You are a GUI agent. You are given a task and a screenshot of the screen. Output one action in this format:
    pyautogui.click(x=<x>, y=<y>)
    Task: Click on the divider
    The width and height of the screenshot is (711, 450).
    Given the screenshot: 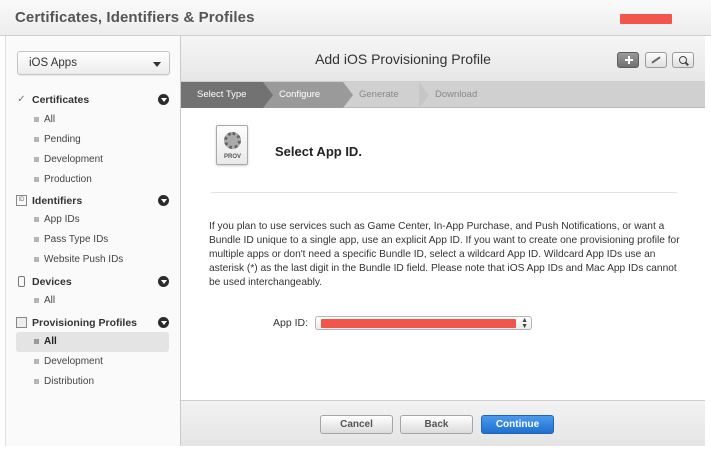 What is the action you would take?
    pyautogui.click(x=444, y=192)
    